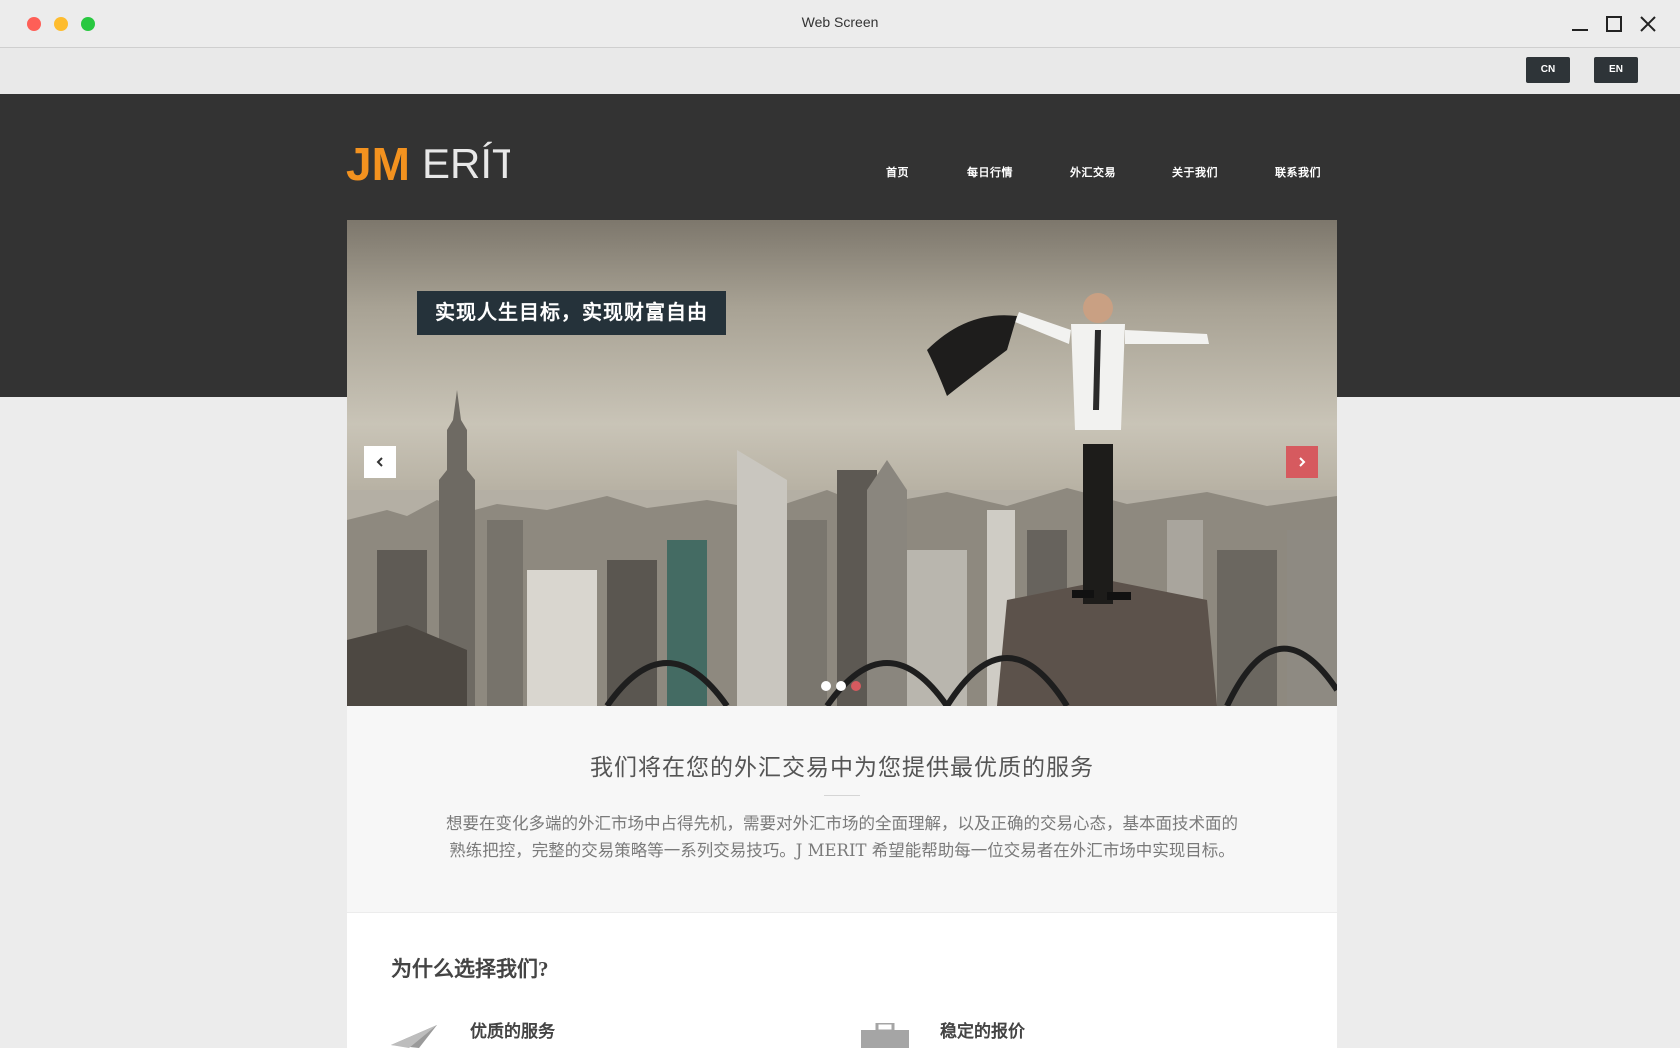 The height and width of the screenshot is (1048, 1680). I want to click on slider-prev-button, so click(380, 462).